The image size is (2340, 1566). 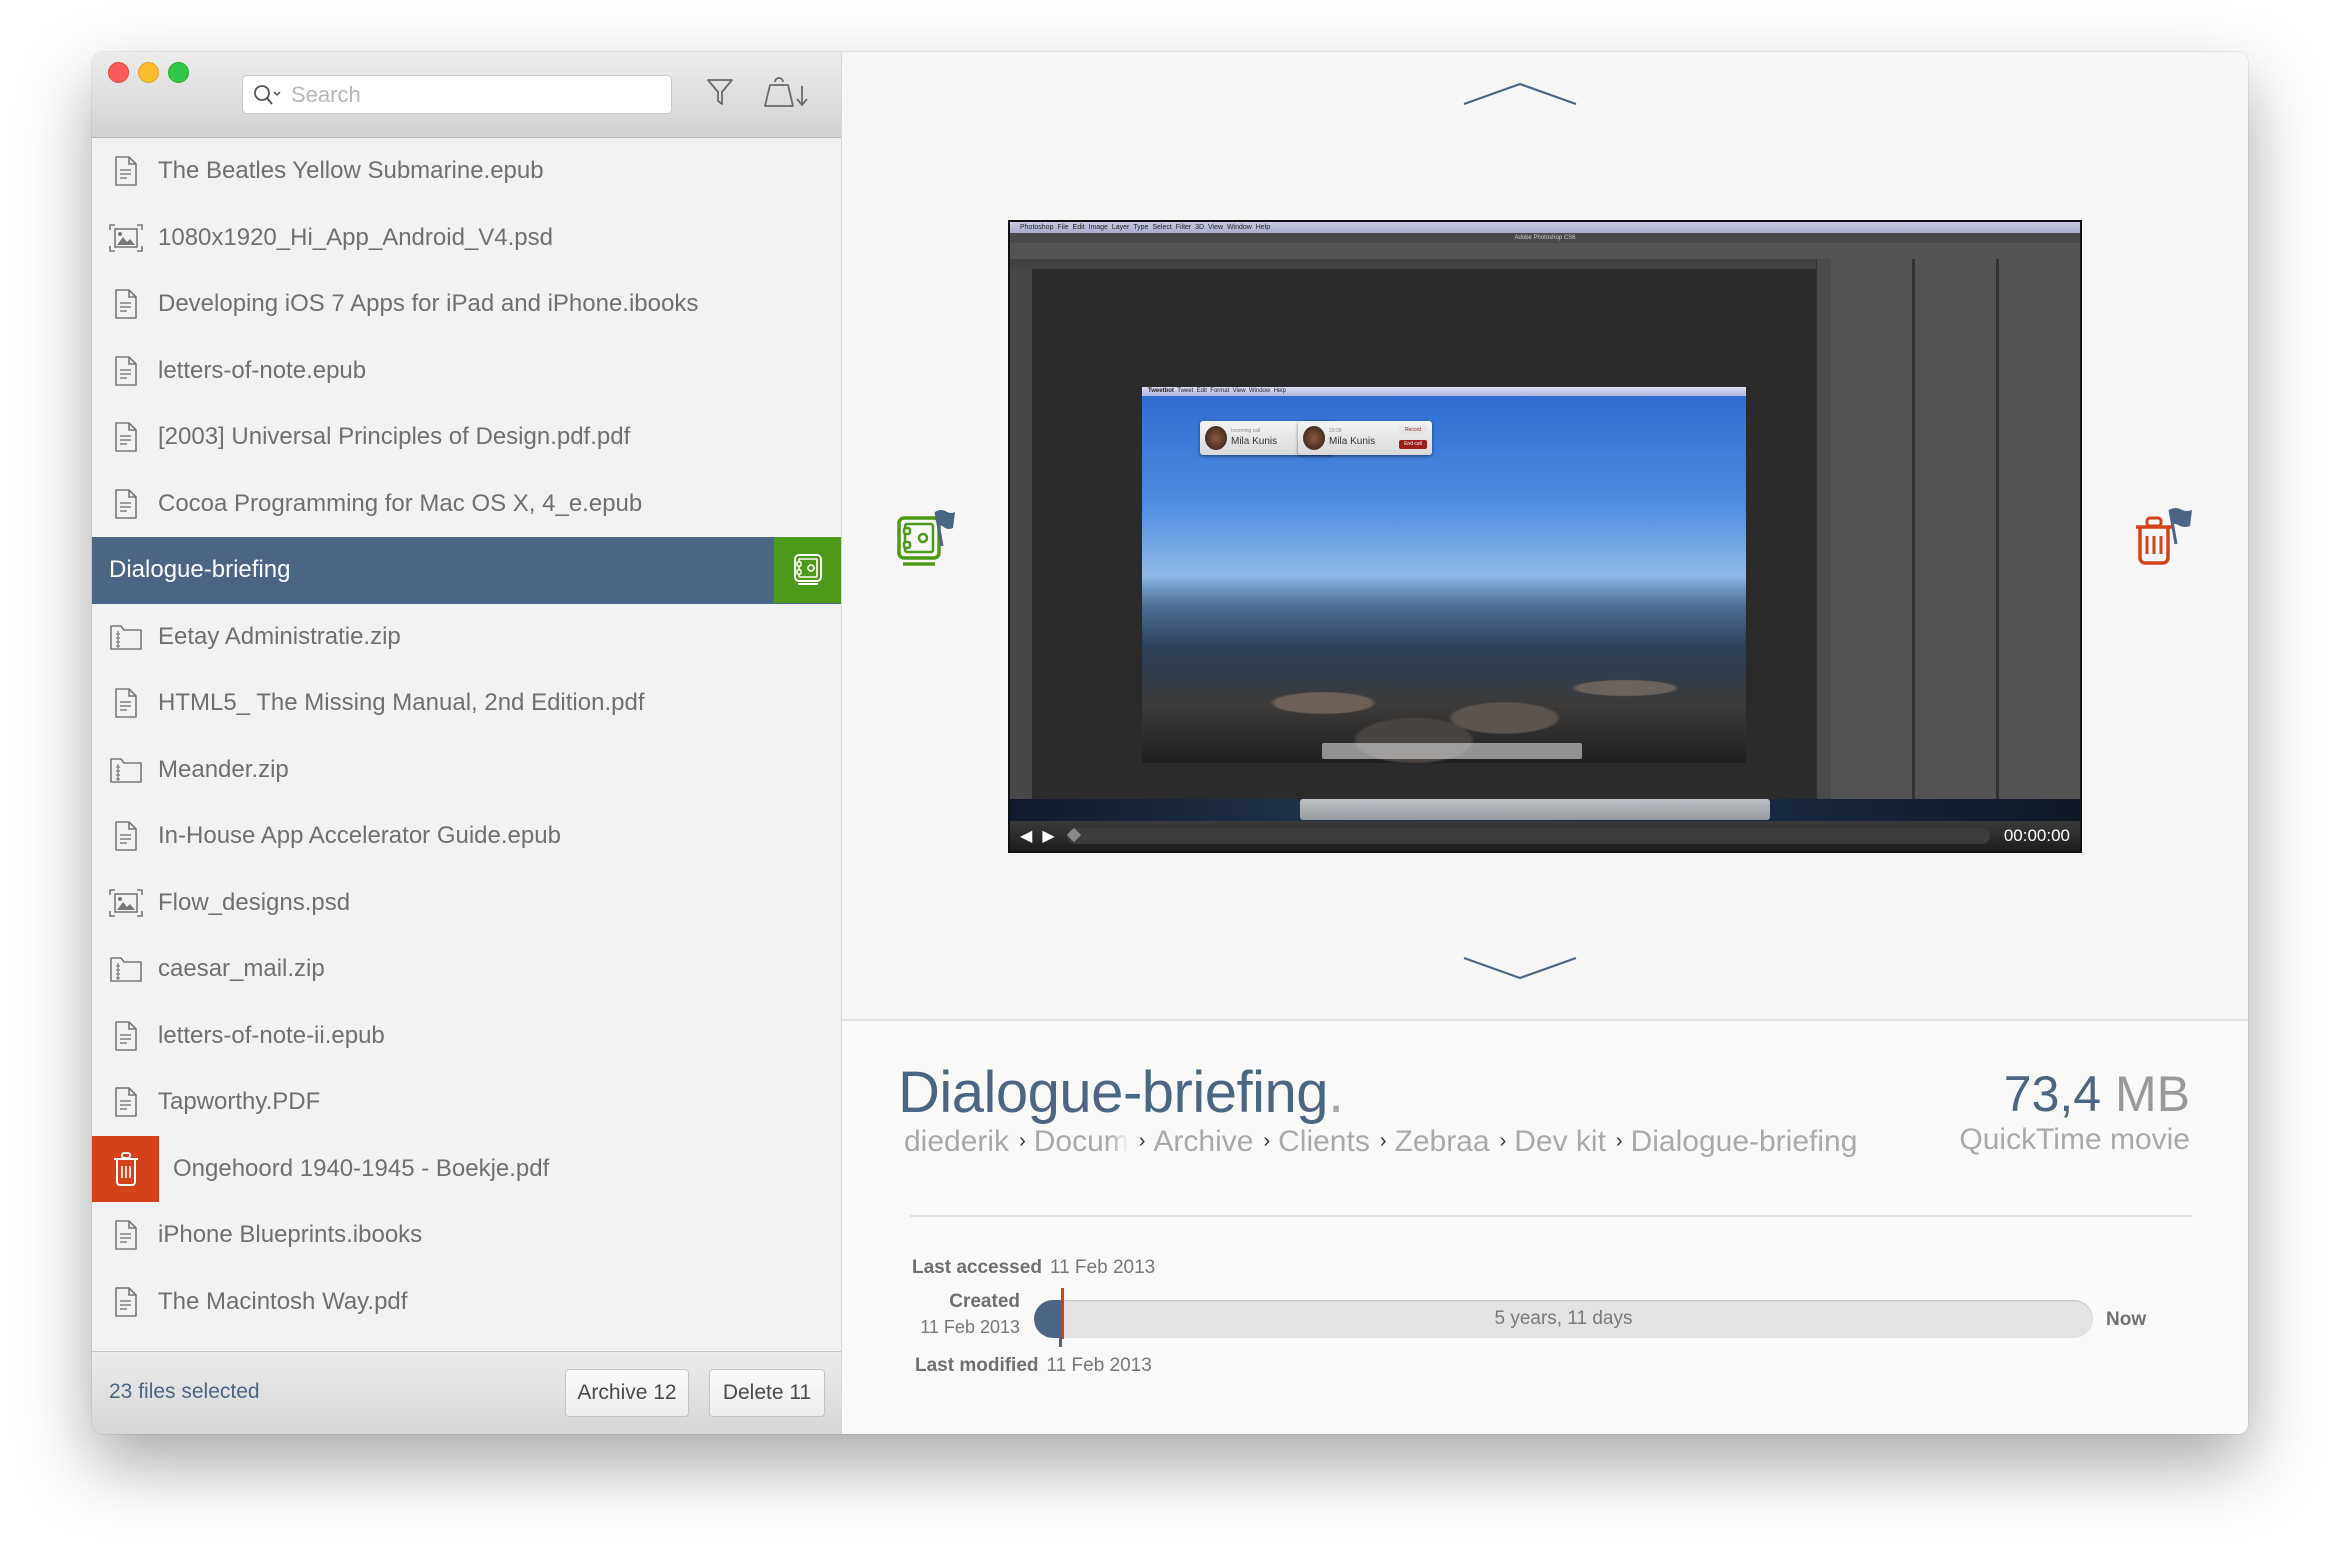 I want to click on breadcrumb-item: Documents, so click(x=1081, y=1142).